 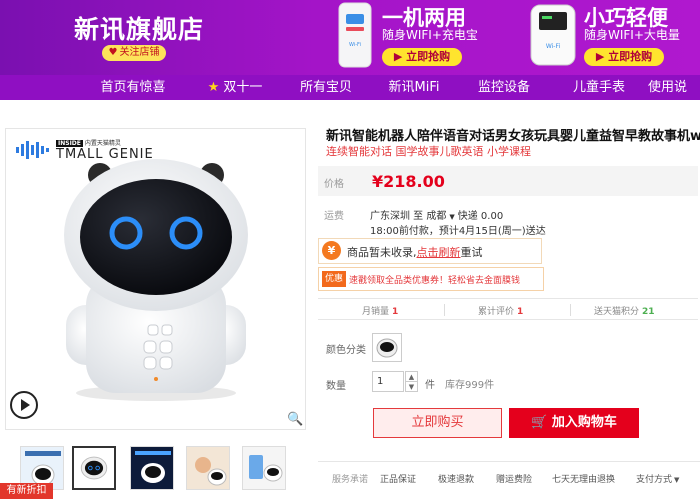 What do you see at coordinates (508, 181) in the screenshot?
I see `price-box: 价格 ¥218.00` at bounding box center [508, 181].